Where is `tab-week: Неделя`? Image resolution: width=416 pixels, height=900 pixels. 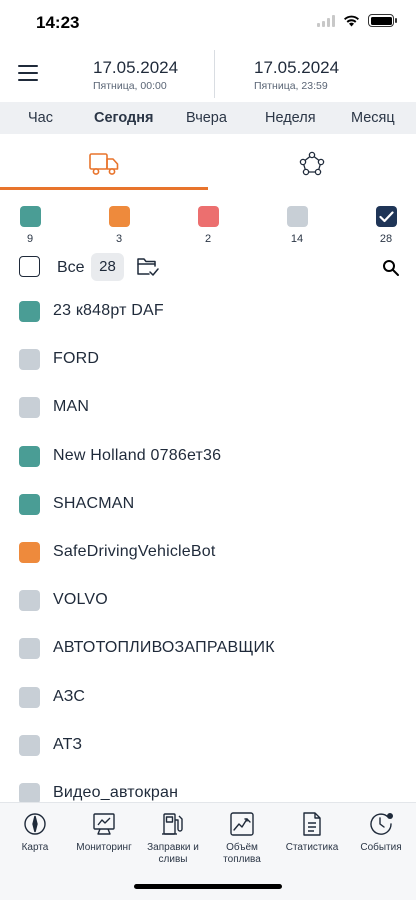 tab-week: Неделя is located at coordinates (290, 118).